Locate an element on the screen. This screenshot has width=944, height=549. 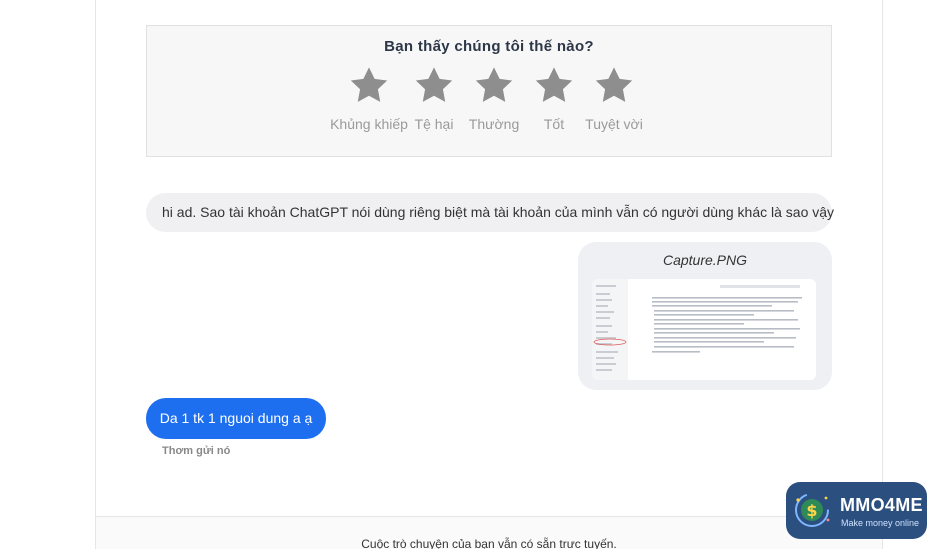
brand-badge: $ MMO4ME Make money online is located at coordinates (856, 510).